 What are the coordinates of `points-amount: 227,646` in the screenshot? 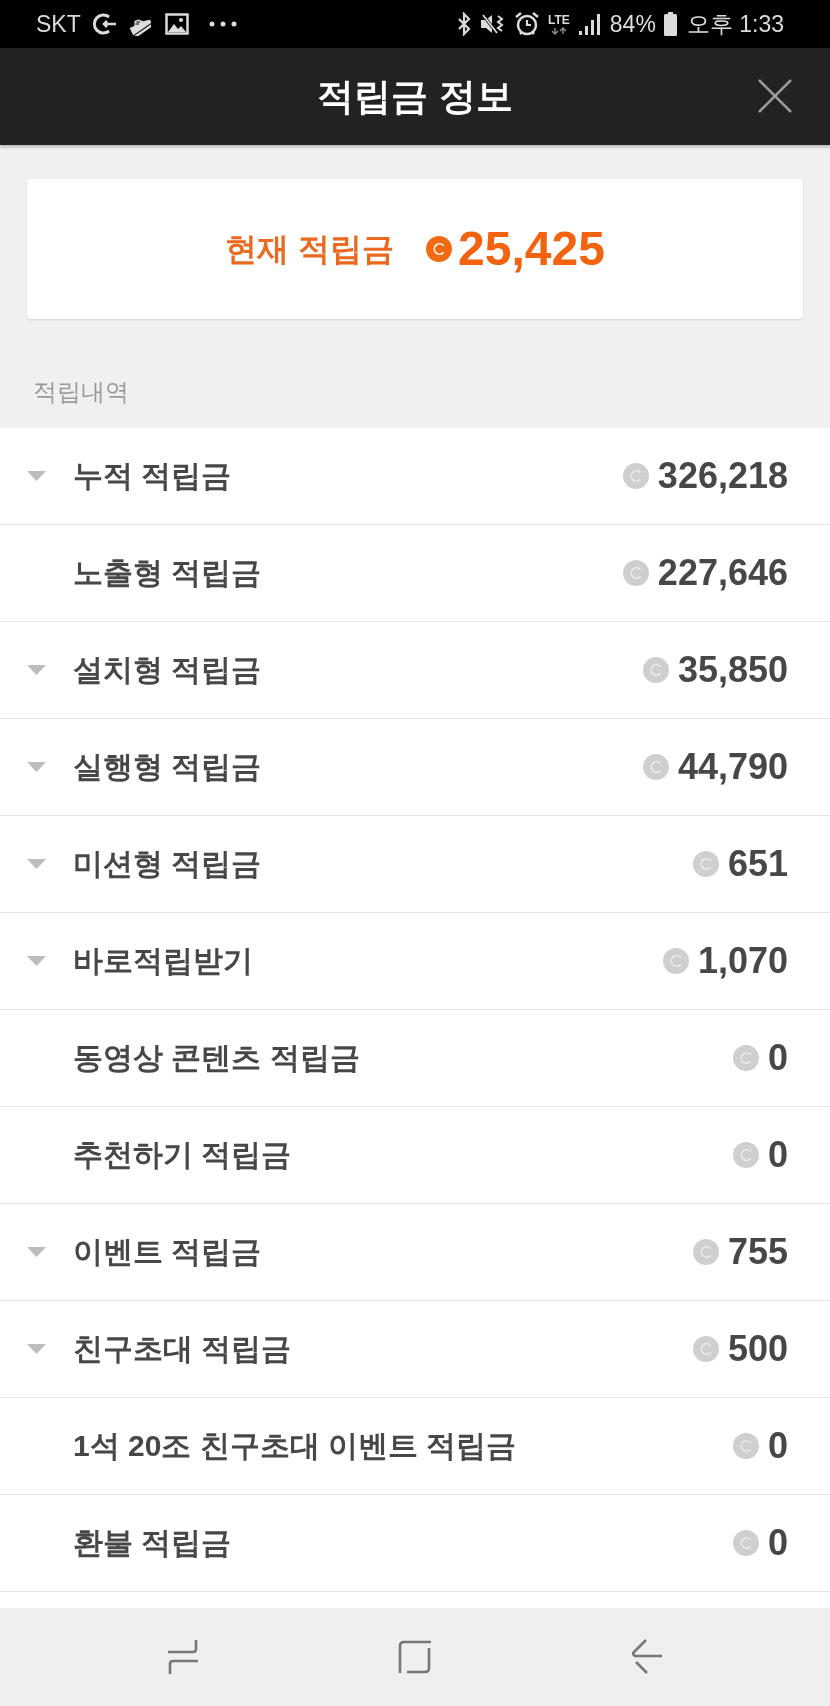 It's located at (722, 573).